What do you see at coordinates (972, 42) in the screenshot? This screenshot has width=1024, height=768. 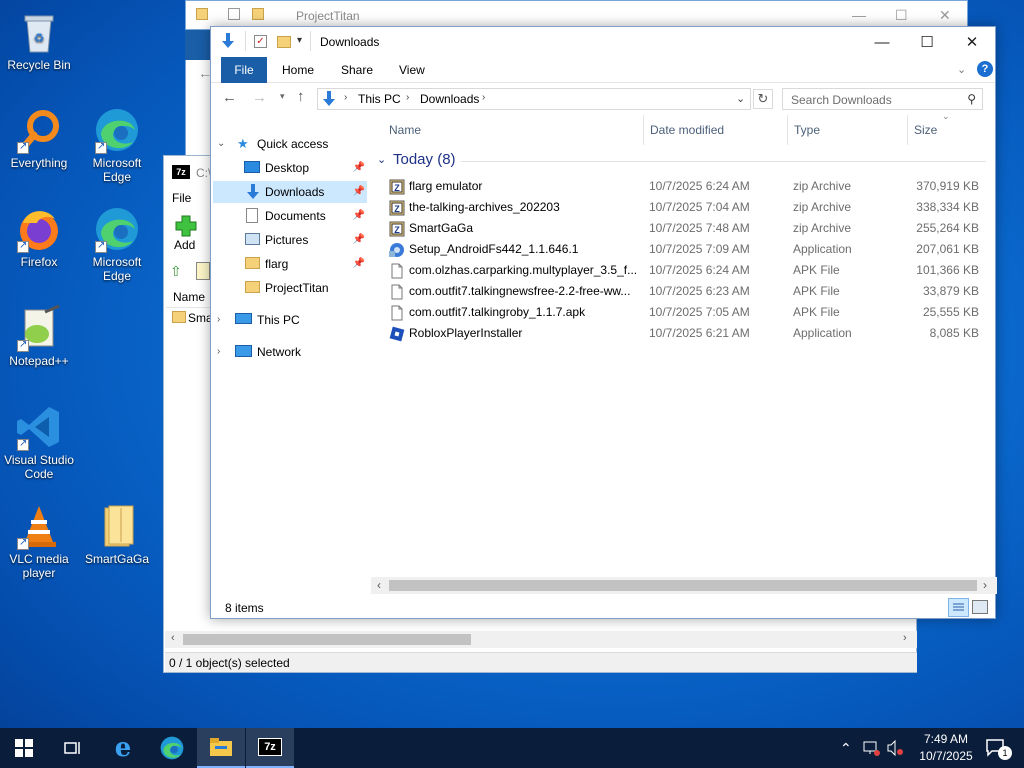 I see `close-button: ✕` at bounding box center [972, 42].